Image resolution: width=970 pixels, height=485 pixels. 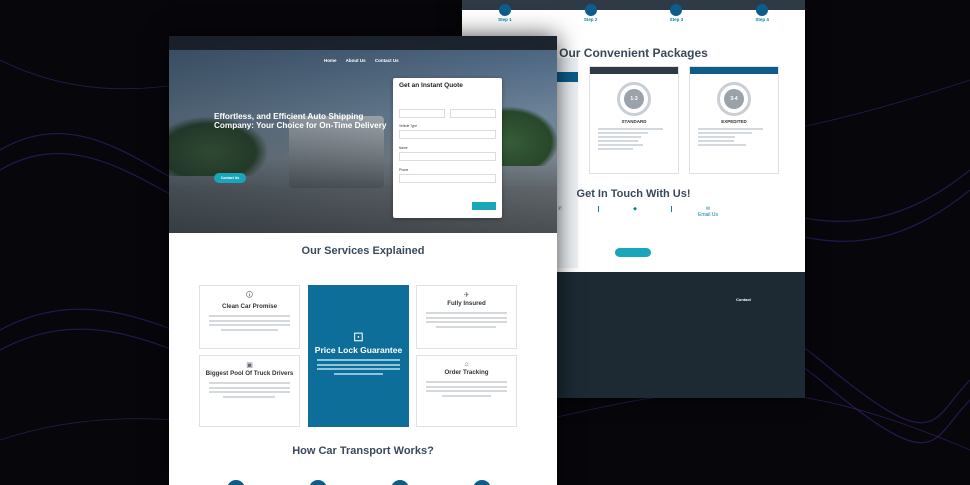 I want to click on diamond-icon: ◆, so click(x=635, y=209).